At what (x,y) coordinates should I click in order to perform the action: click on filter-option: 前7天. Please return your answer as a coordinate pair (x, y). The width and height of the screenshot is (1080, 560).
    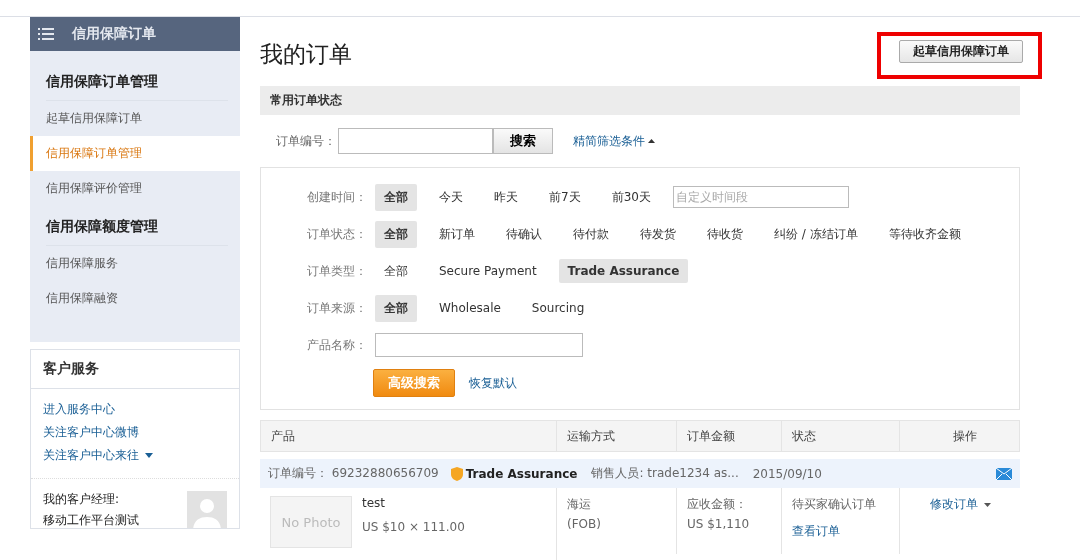
    Looking at the image, I should click on (565, 197).